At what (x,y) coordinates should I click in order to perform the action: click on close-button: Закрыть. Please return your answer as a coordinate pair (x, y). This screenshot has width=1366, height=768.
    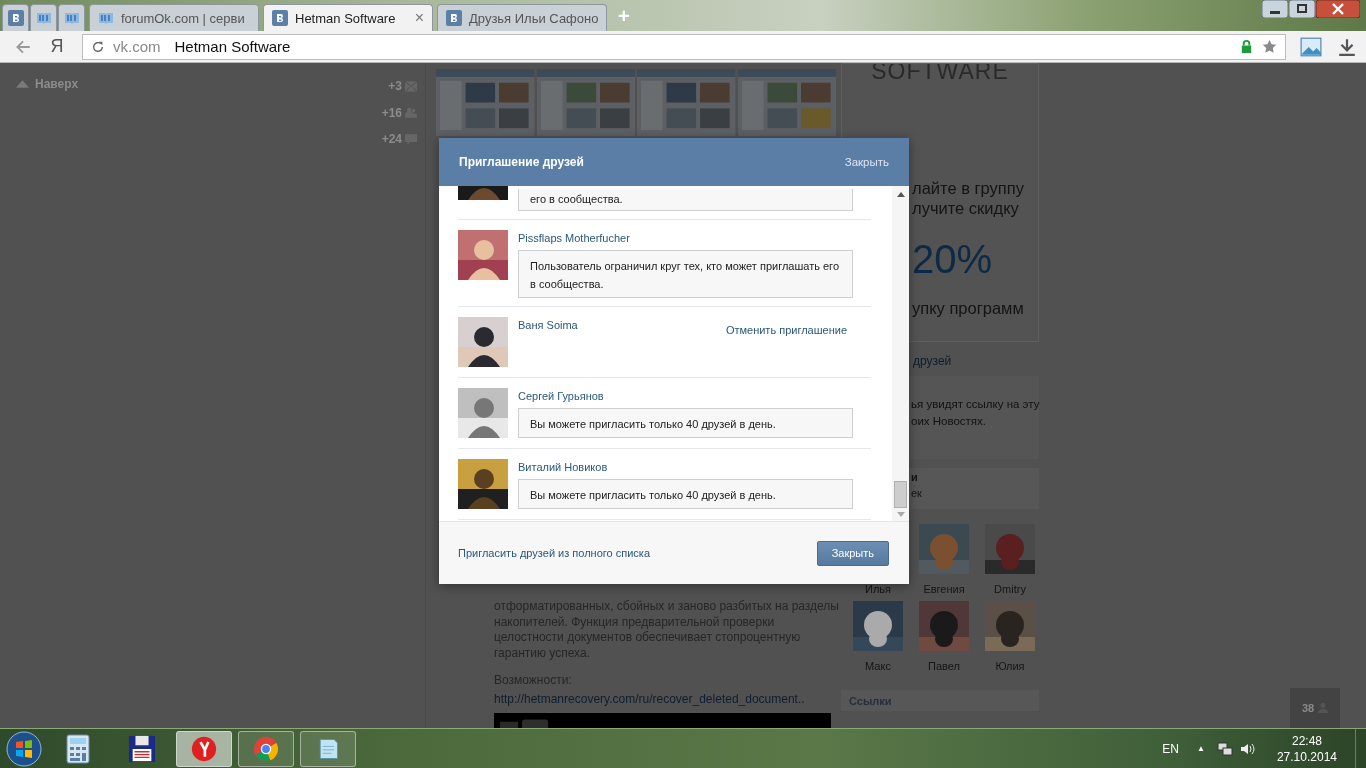
    Looking at the image, I should click on (852, 553).